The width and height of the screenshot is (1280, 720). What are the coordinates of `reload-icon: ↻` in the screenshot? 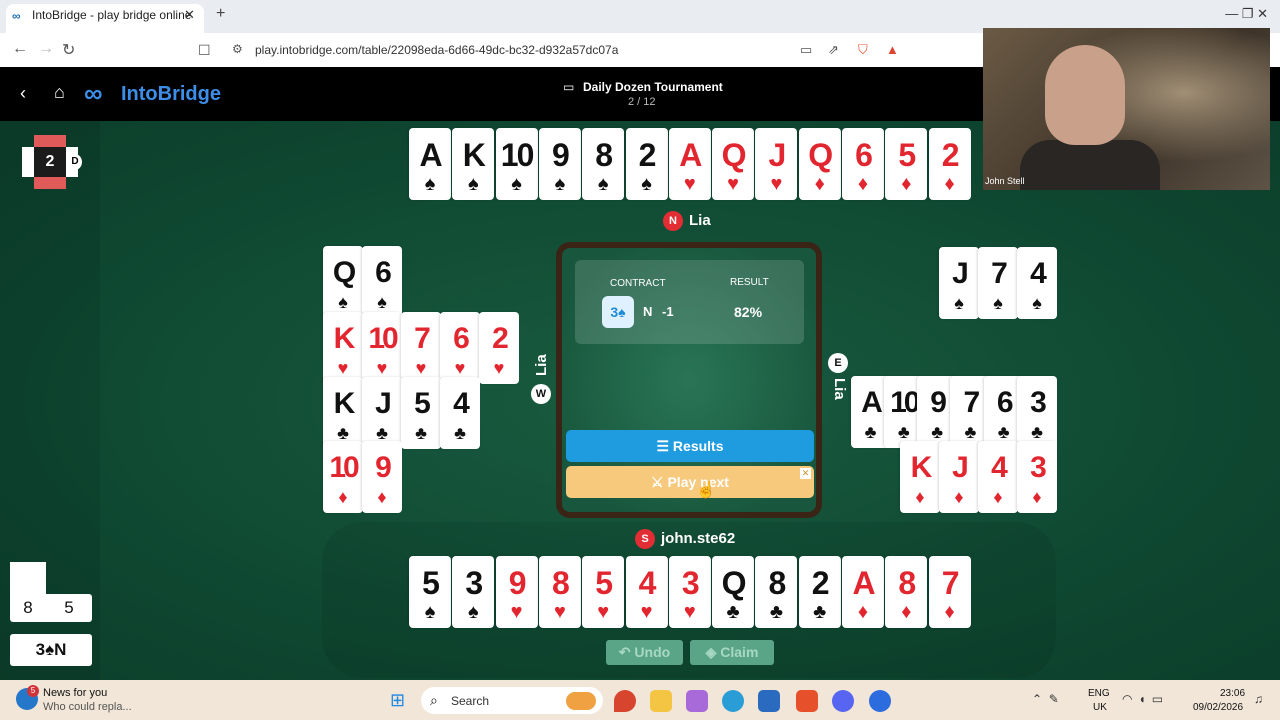 It's located at (68, 50).